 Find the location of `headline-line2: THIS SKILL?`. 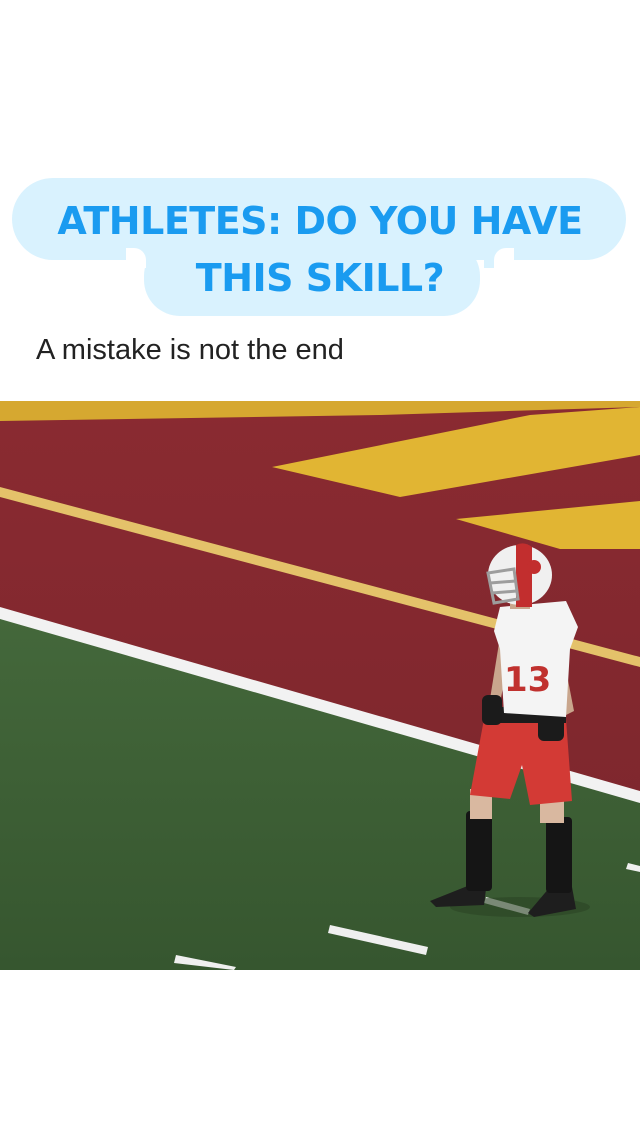

headline-line2: THIS SKILL? is located at coordinates (320, 278).